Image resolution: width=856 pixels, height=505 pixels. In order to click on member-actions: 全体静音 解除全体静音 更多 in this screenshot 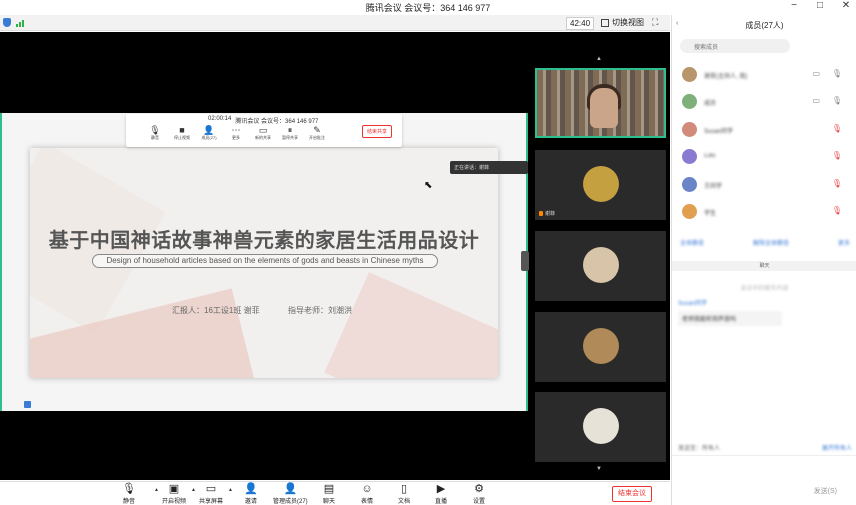, I will do `click(765, 242)`.